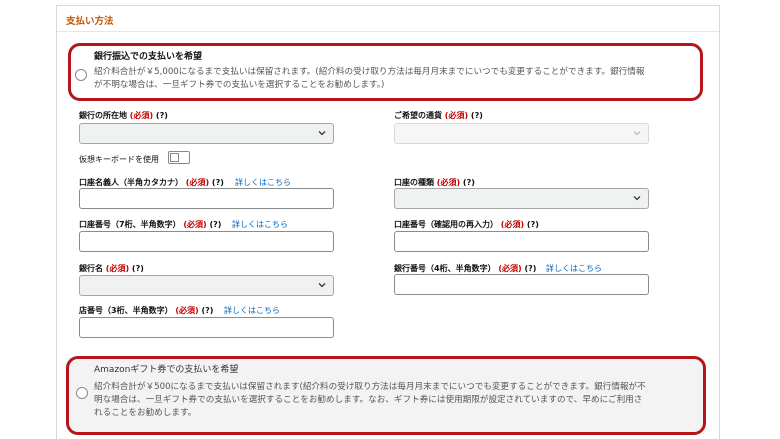 The width and height of the screenshot is (780, 439). What do you see at coordinates (388, 31) in the screenshot?
I see `divider` at bounding box center [388, 31].